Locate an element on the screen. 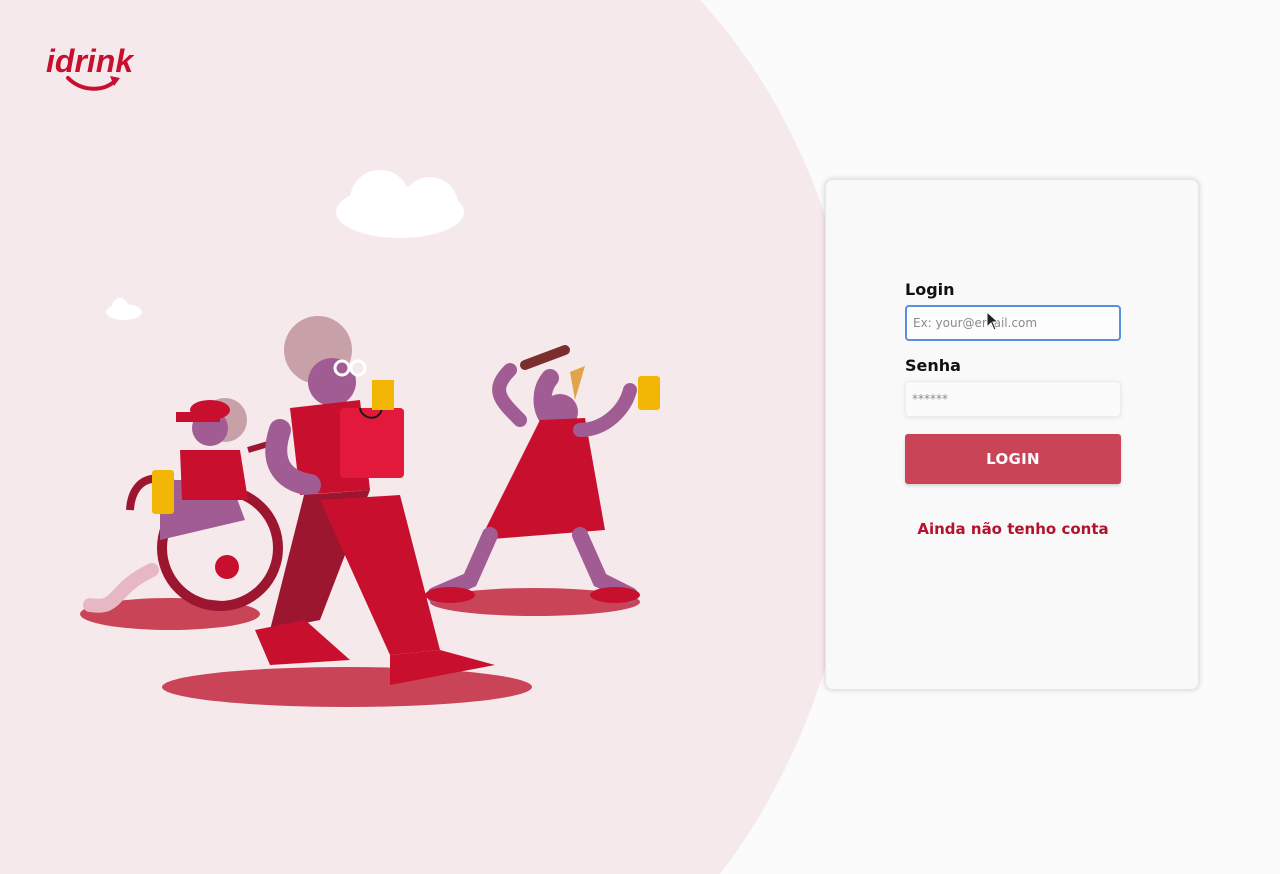  login-button: LOGIN is located at coordinates (1013, 459).